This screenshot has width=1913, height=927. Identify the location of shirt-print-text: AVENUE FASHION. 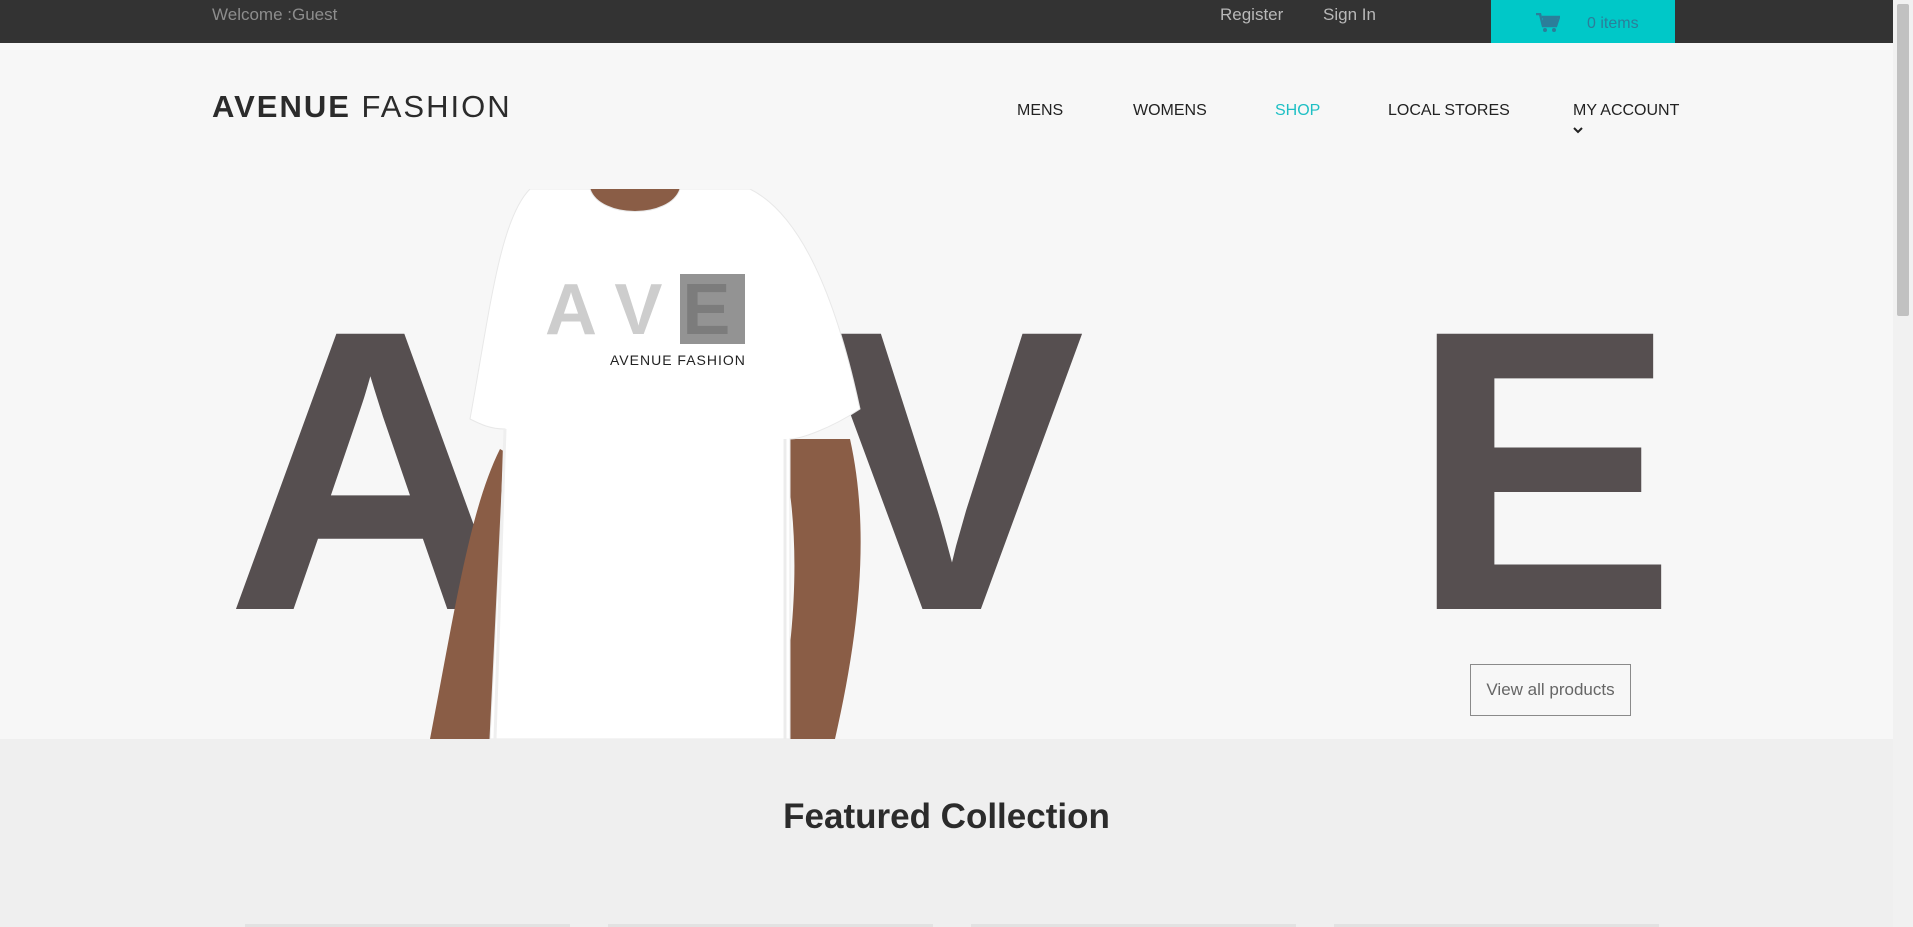
(678, 360).